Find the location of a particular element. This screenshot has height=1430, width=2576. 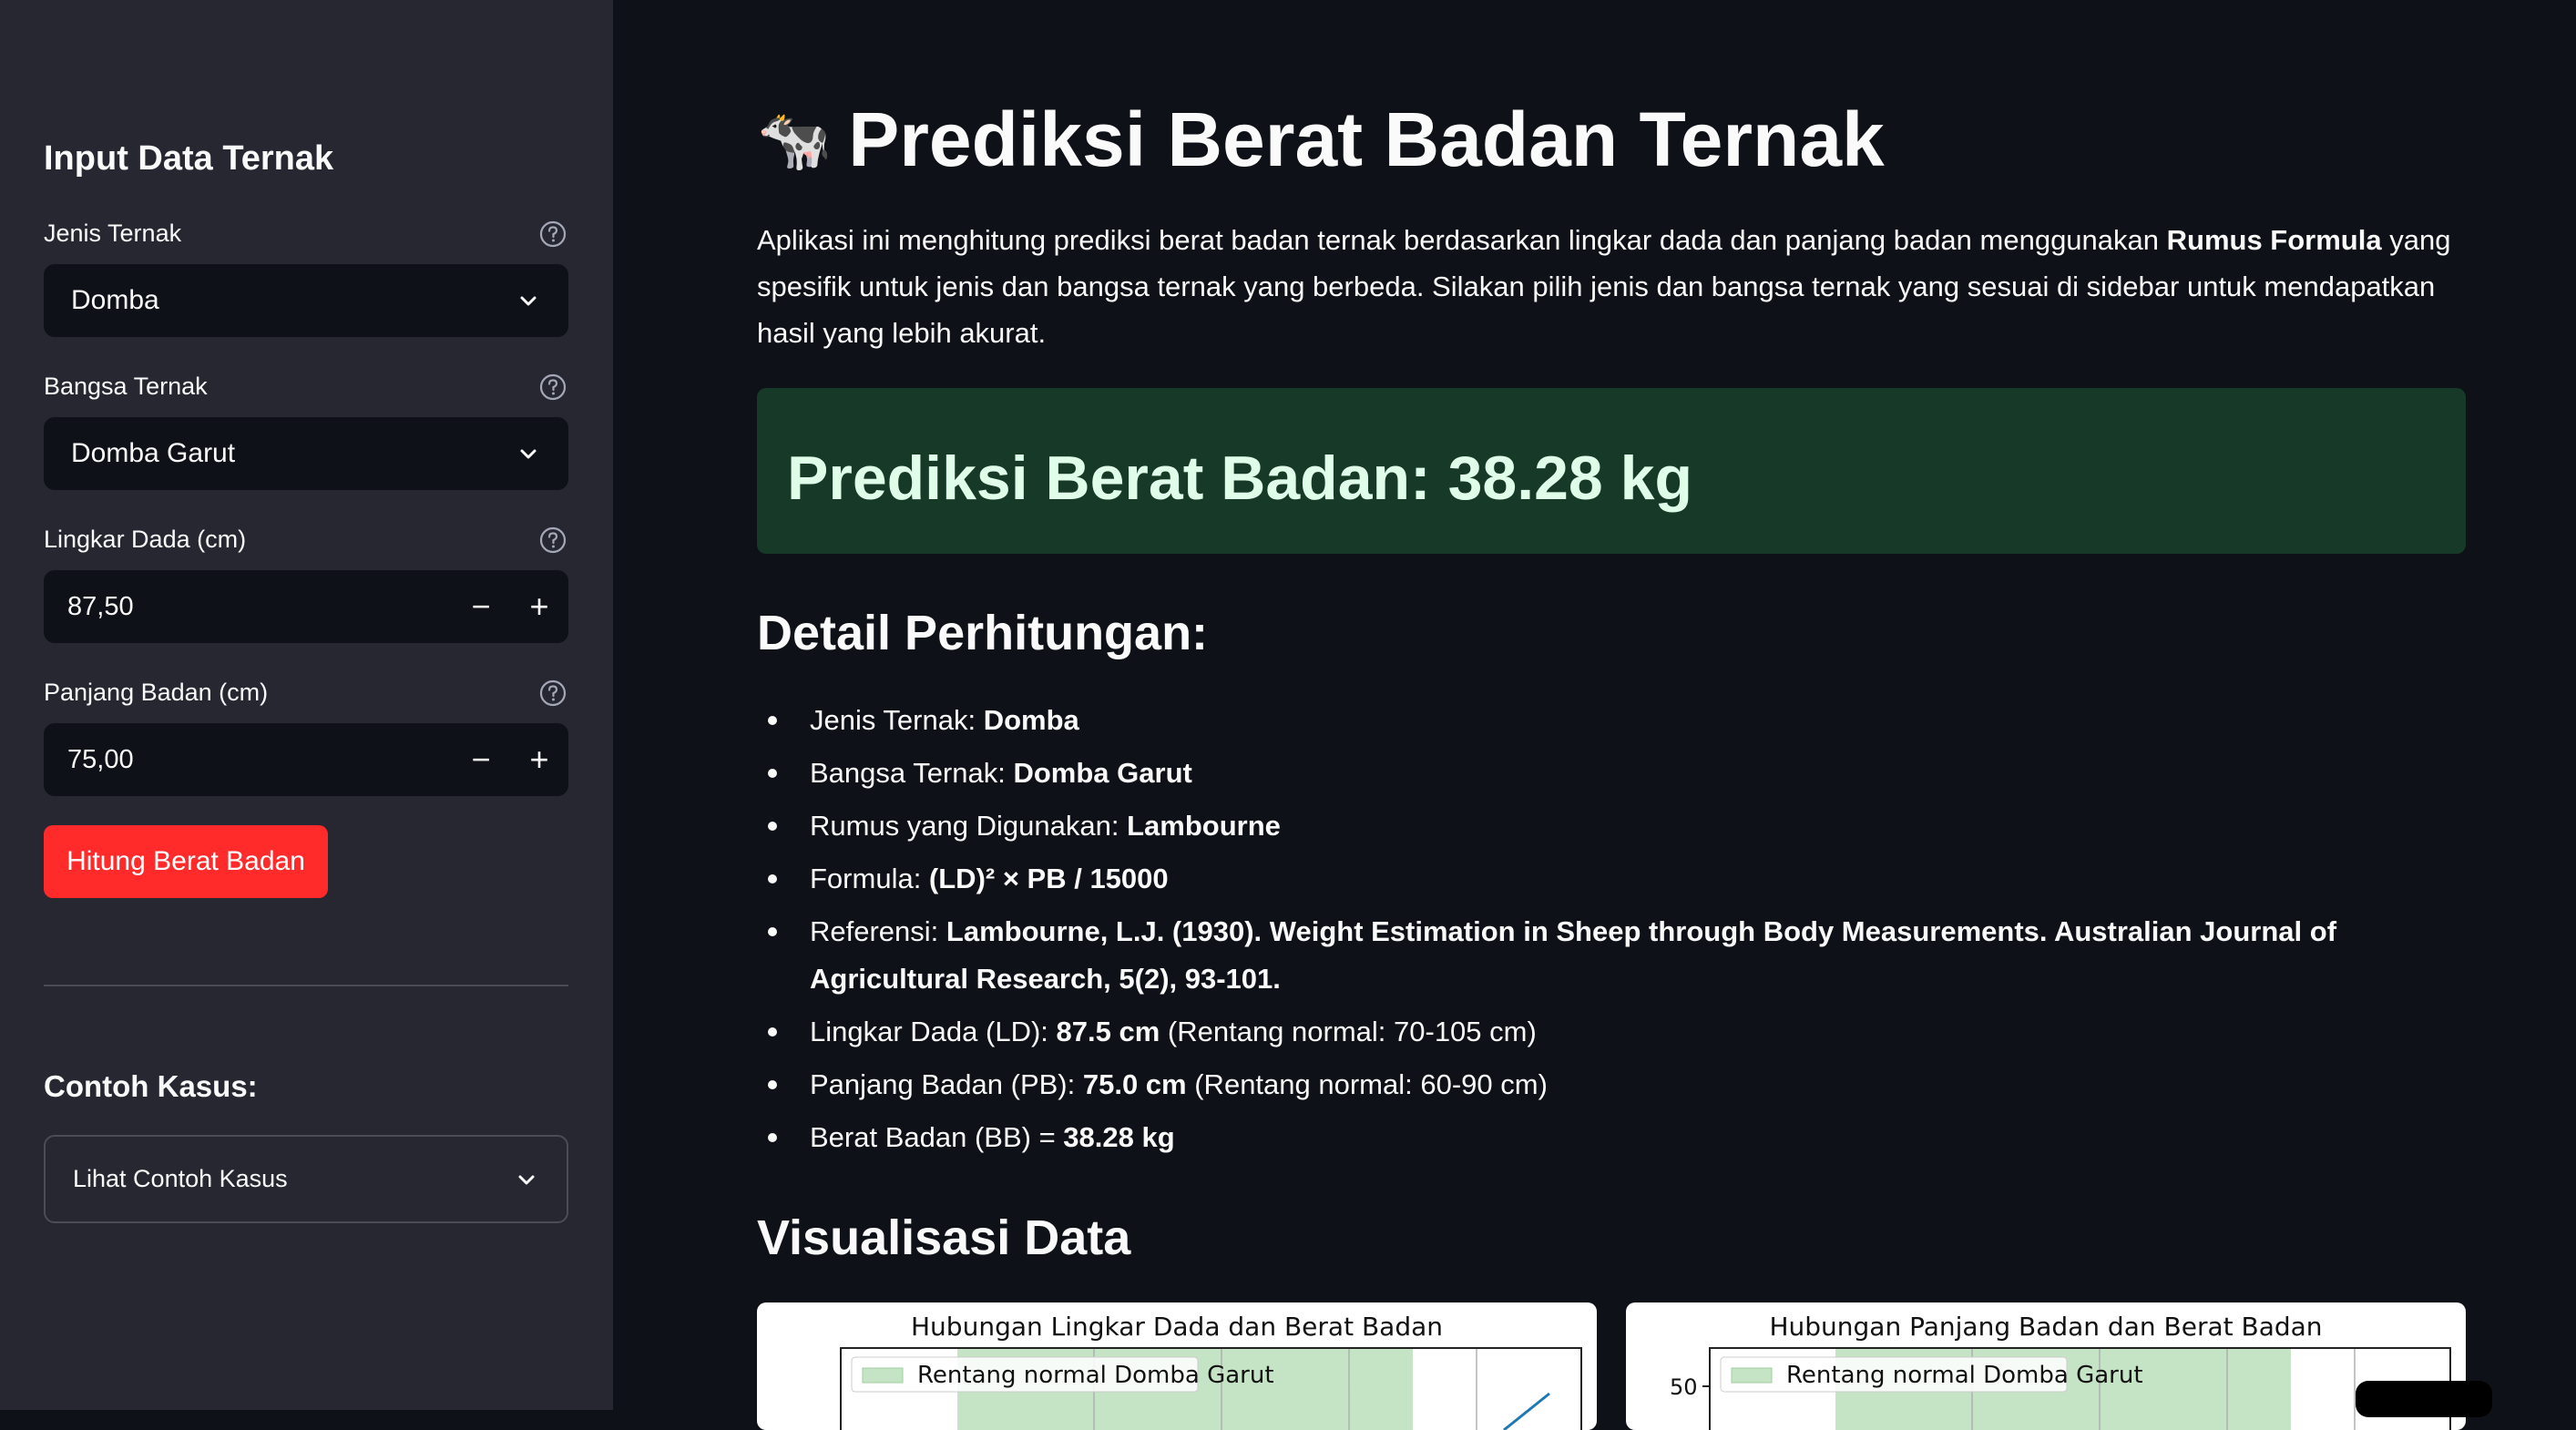

page-title-text: Prediksi Berat Badan Ternak is located at coordinates (1366, 139).